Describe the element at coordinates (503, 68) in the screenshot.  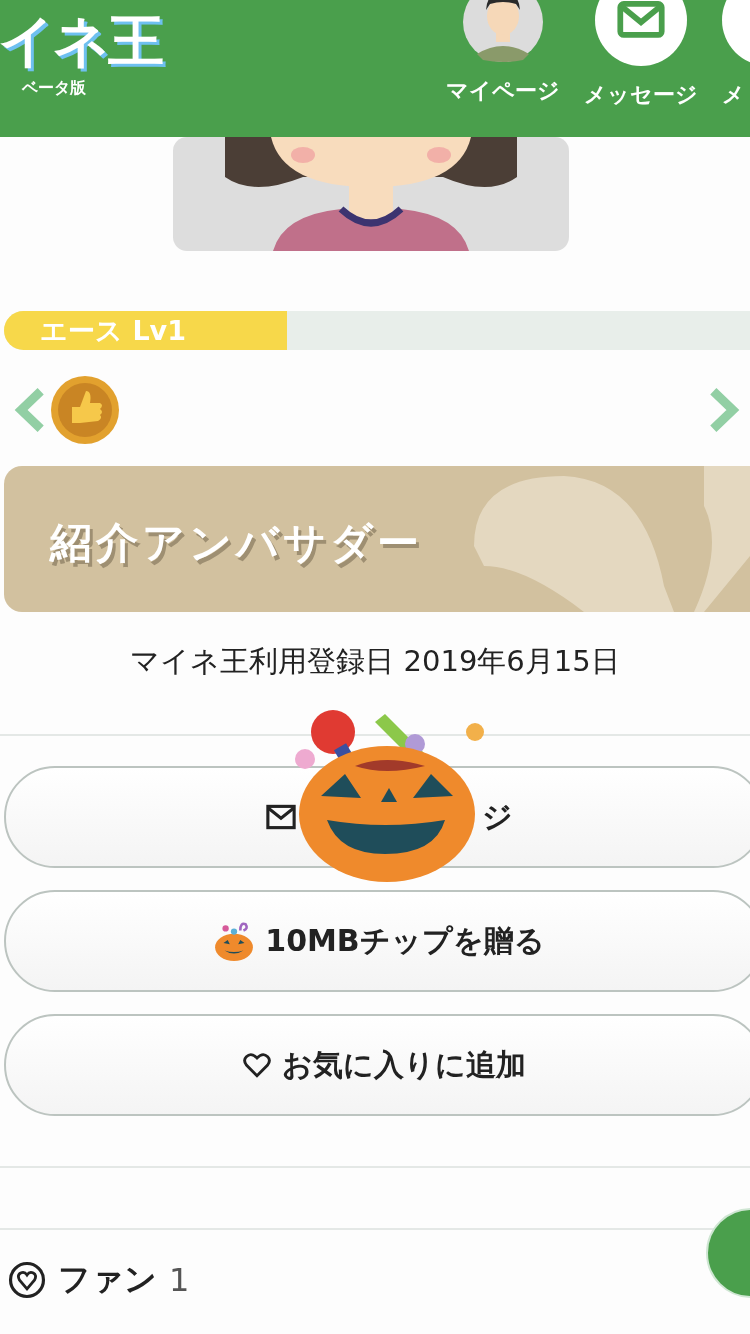
I see `nav-item: マイページ` at that location.